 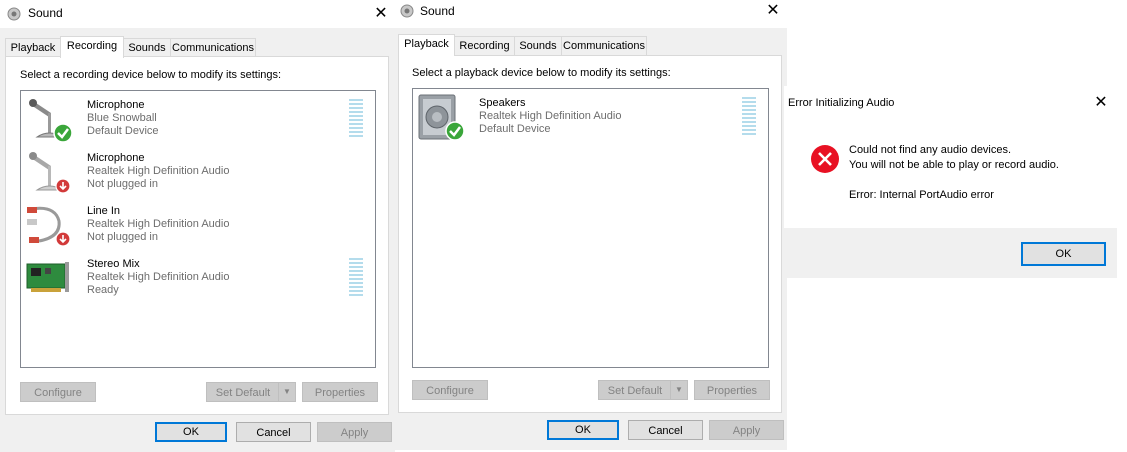 What do you see at coordinates (198, 120) in the screenshot?
I see `list-item: Microphone Blue Snowball Default Device` at bounding box center [198, 120].